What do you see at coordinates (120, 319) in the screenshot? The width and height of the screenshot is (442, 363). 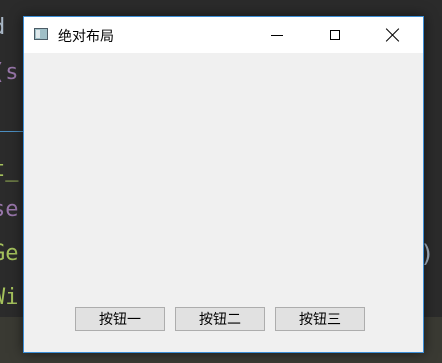 I see `button-one: 按钮一` at bounding box center [120, 319].